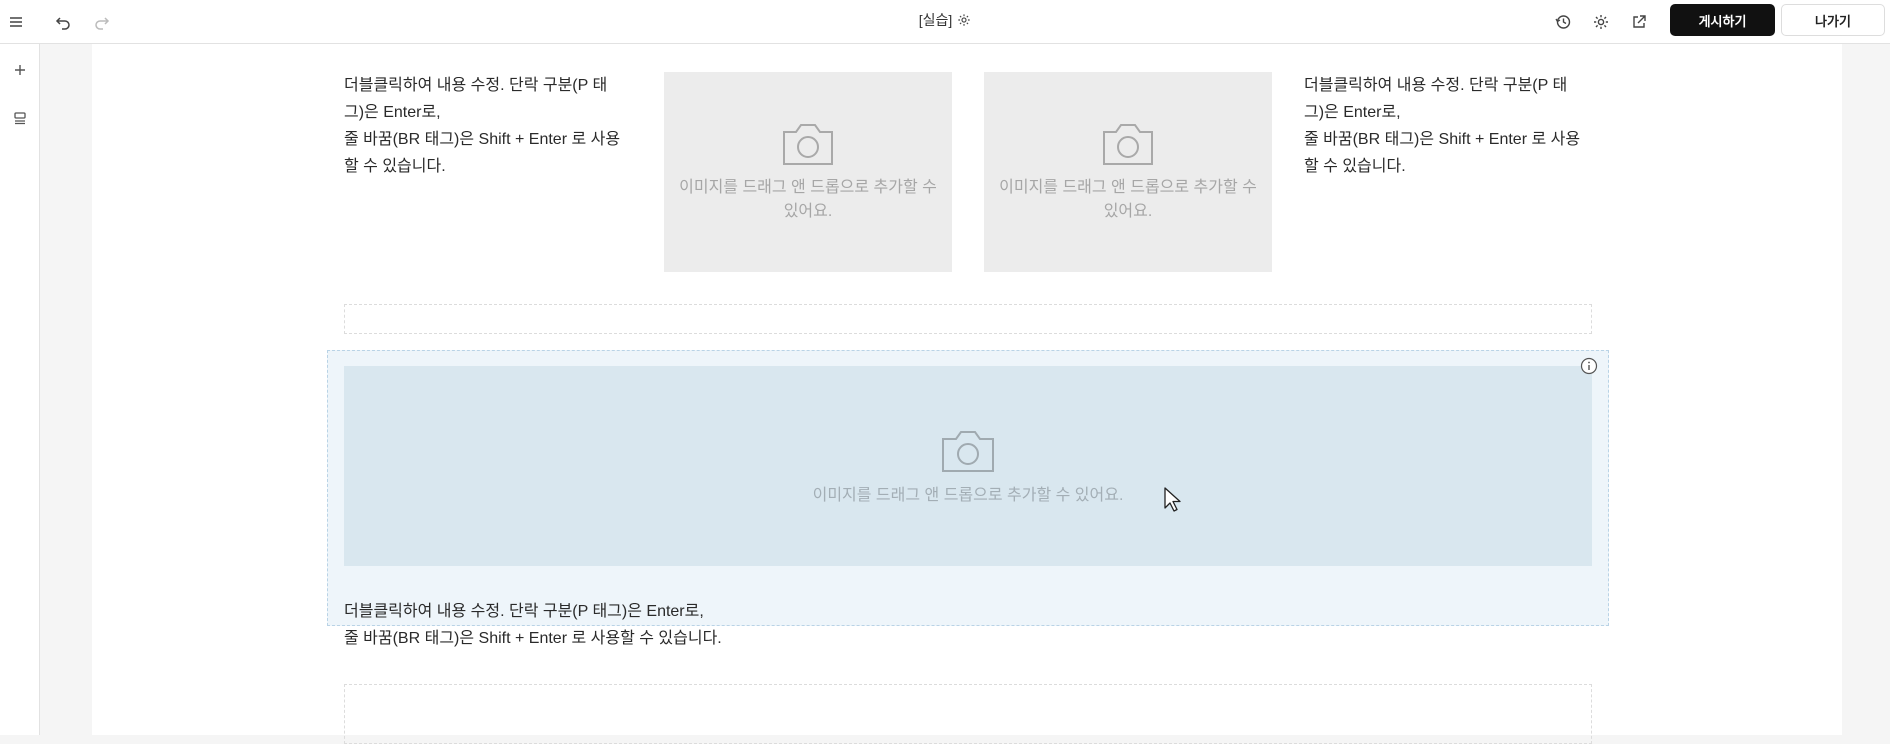  I want to click on undo-icon, so click(63, 22).